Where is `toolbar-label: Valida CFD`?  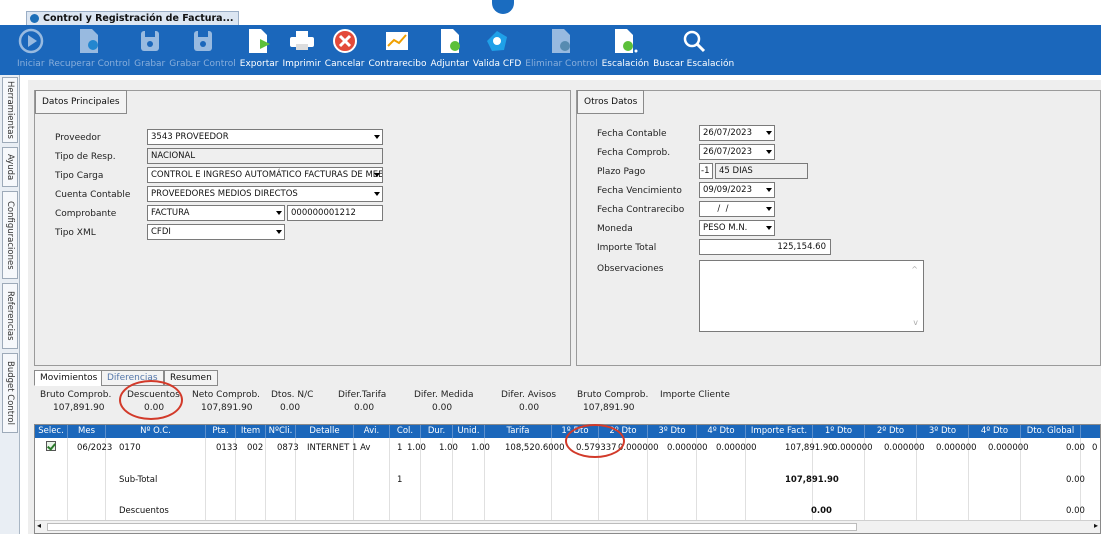
toolbar-label: Valida CFD is located at coordinates (497, 64).